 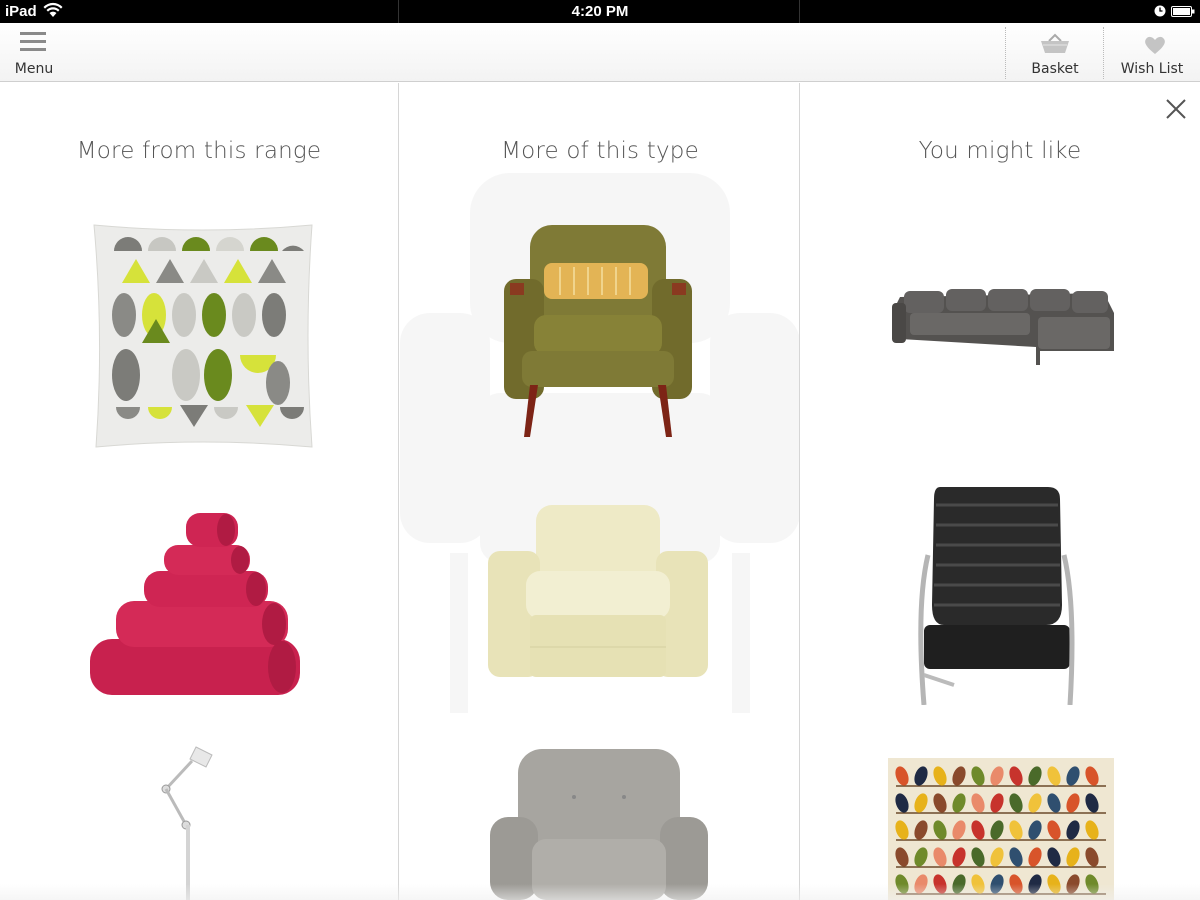 I want to click on column-title-type: More of this type, so click(x=600, y=151).